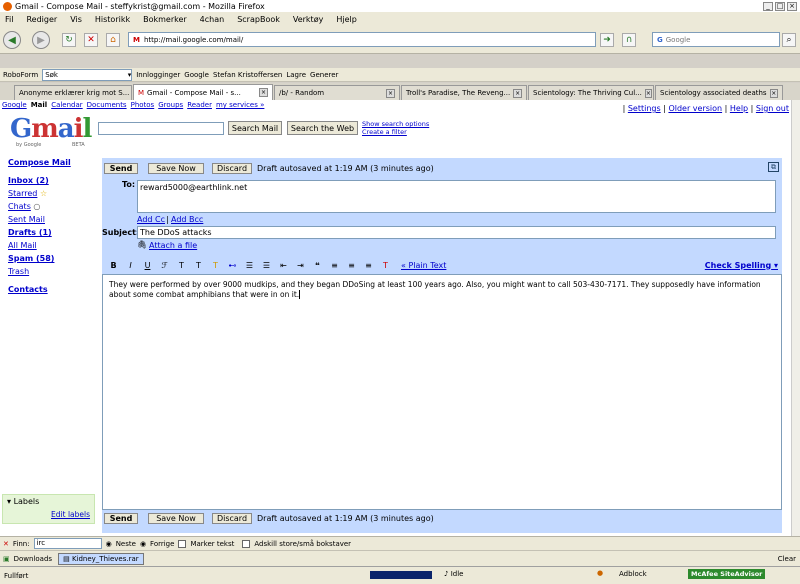  Describe the element at coordinates (792, 6) in the screenshot. I see `close-window-button: ×` at that location.